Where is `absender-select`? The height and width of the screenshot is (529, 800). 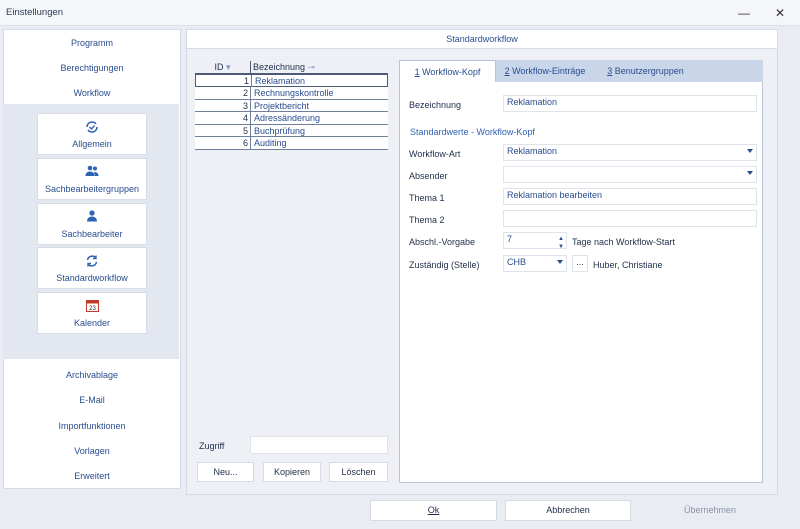 absender-select is located at coordinates (630, 174).